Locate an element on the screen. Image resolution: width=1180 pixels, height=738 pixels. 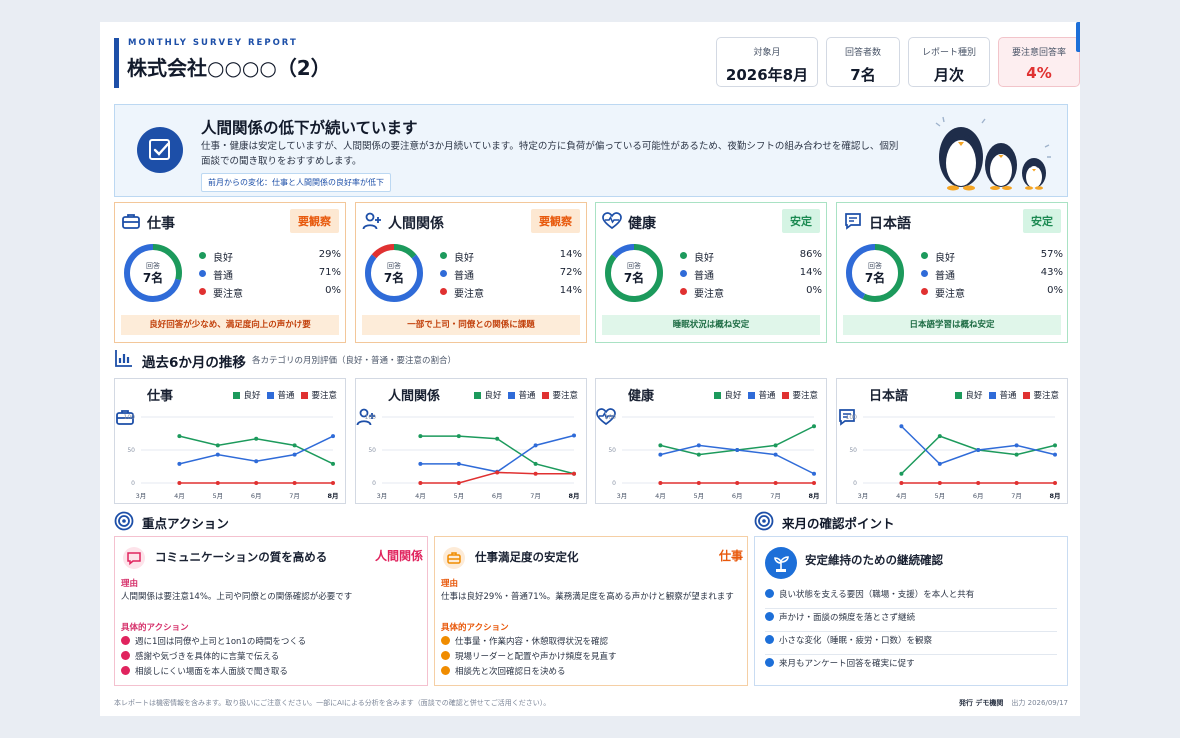
stat-label: レポート種別 is located at coordinates (948, 53).